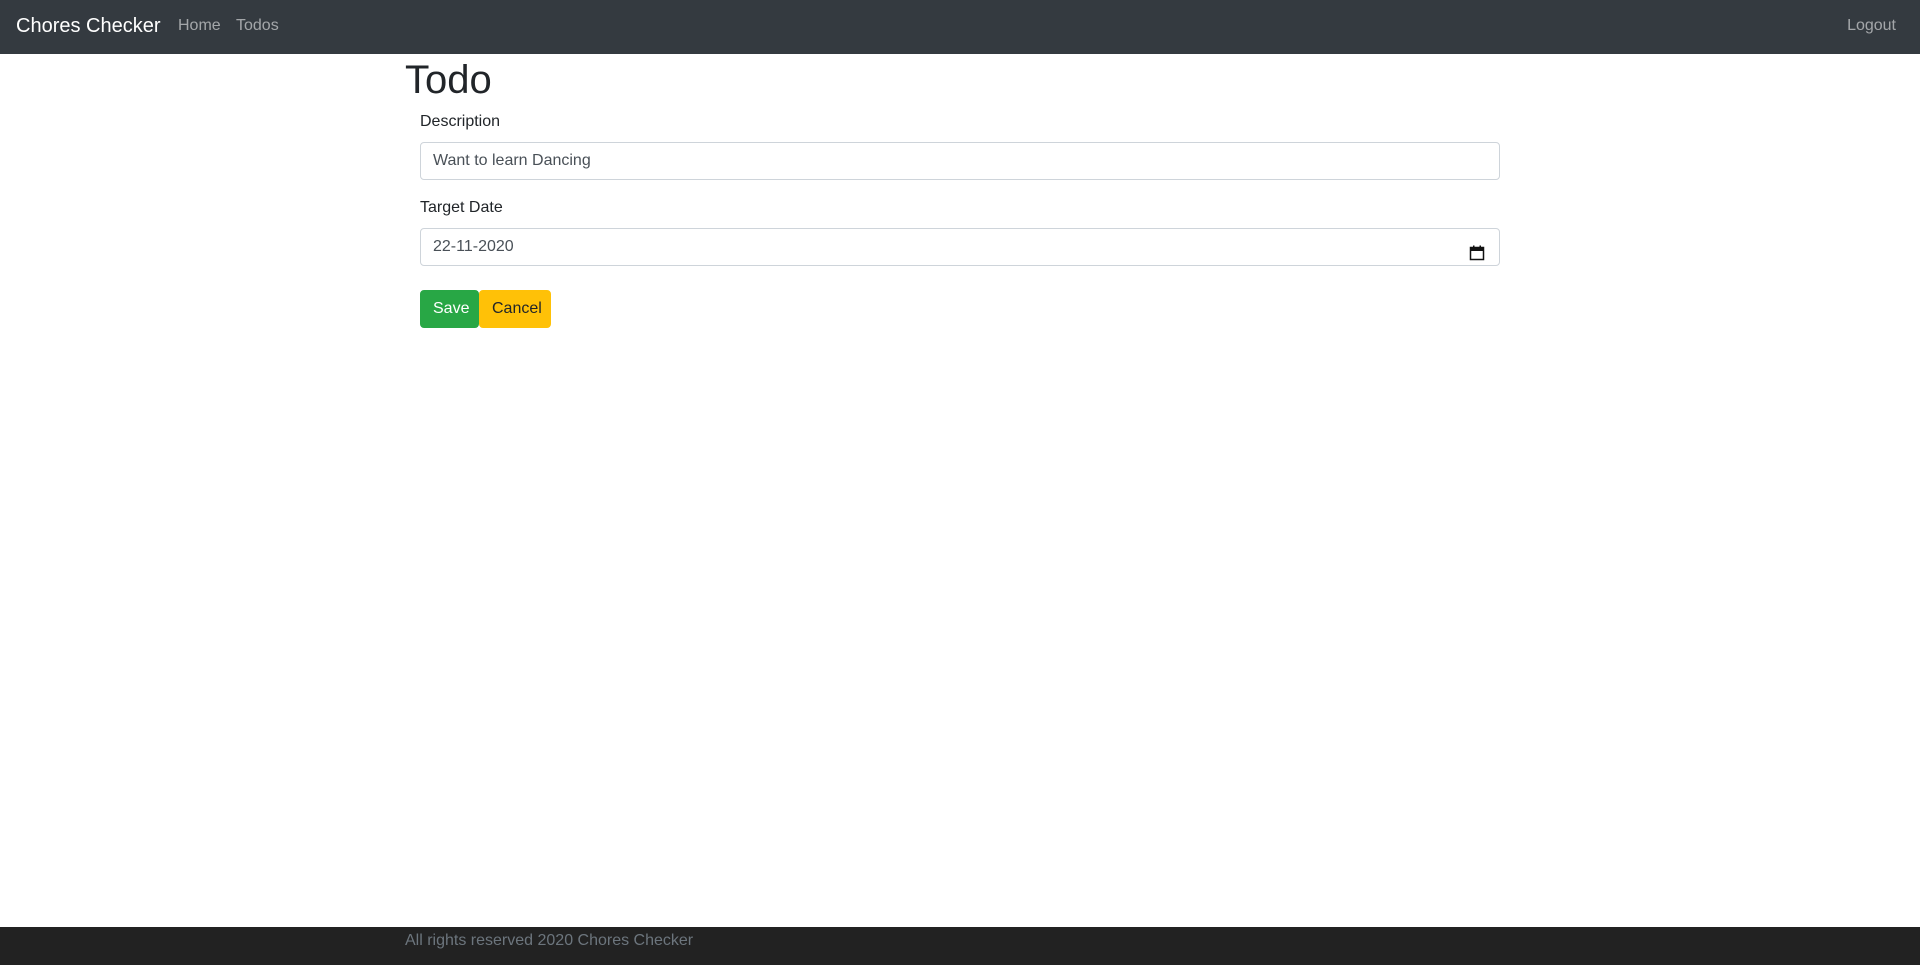 This screenshot has width=1920, height=965. I want to click on nav-link-home: Home, so click(199, 26).